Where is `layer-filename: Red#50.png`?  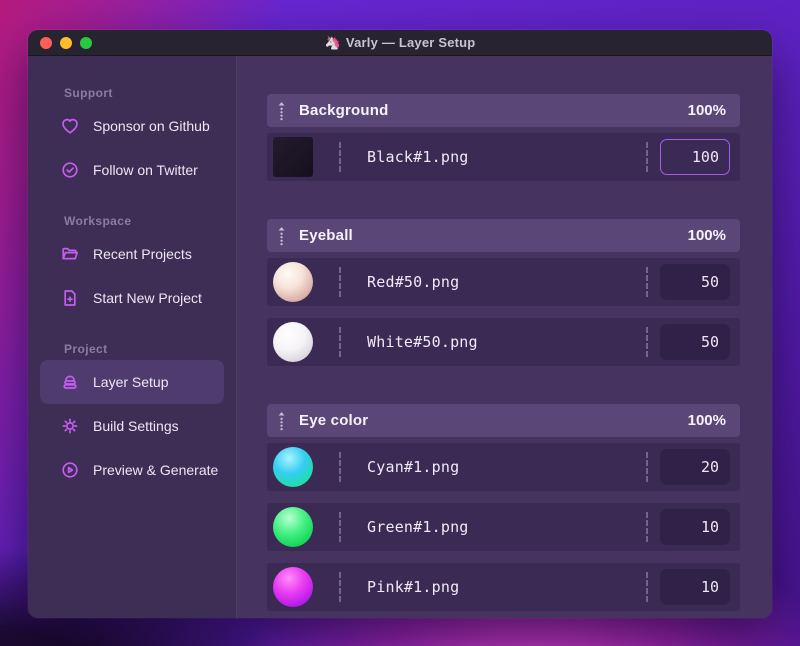
layer-filename: Red#50.png is located at coordinates (413, 282).